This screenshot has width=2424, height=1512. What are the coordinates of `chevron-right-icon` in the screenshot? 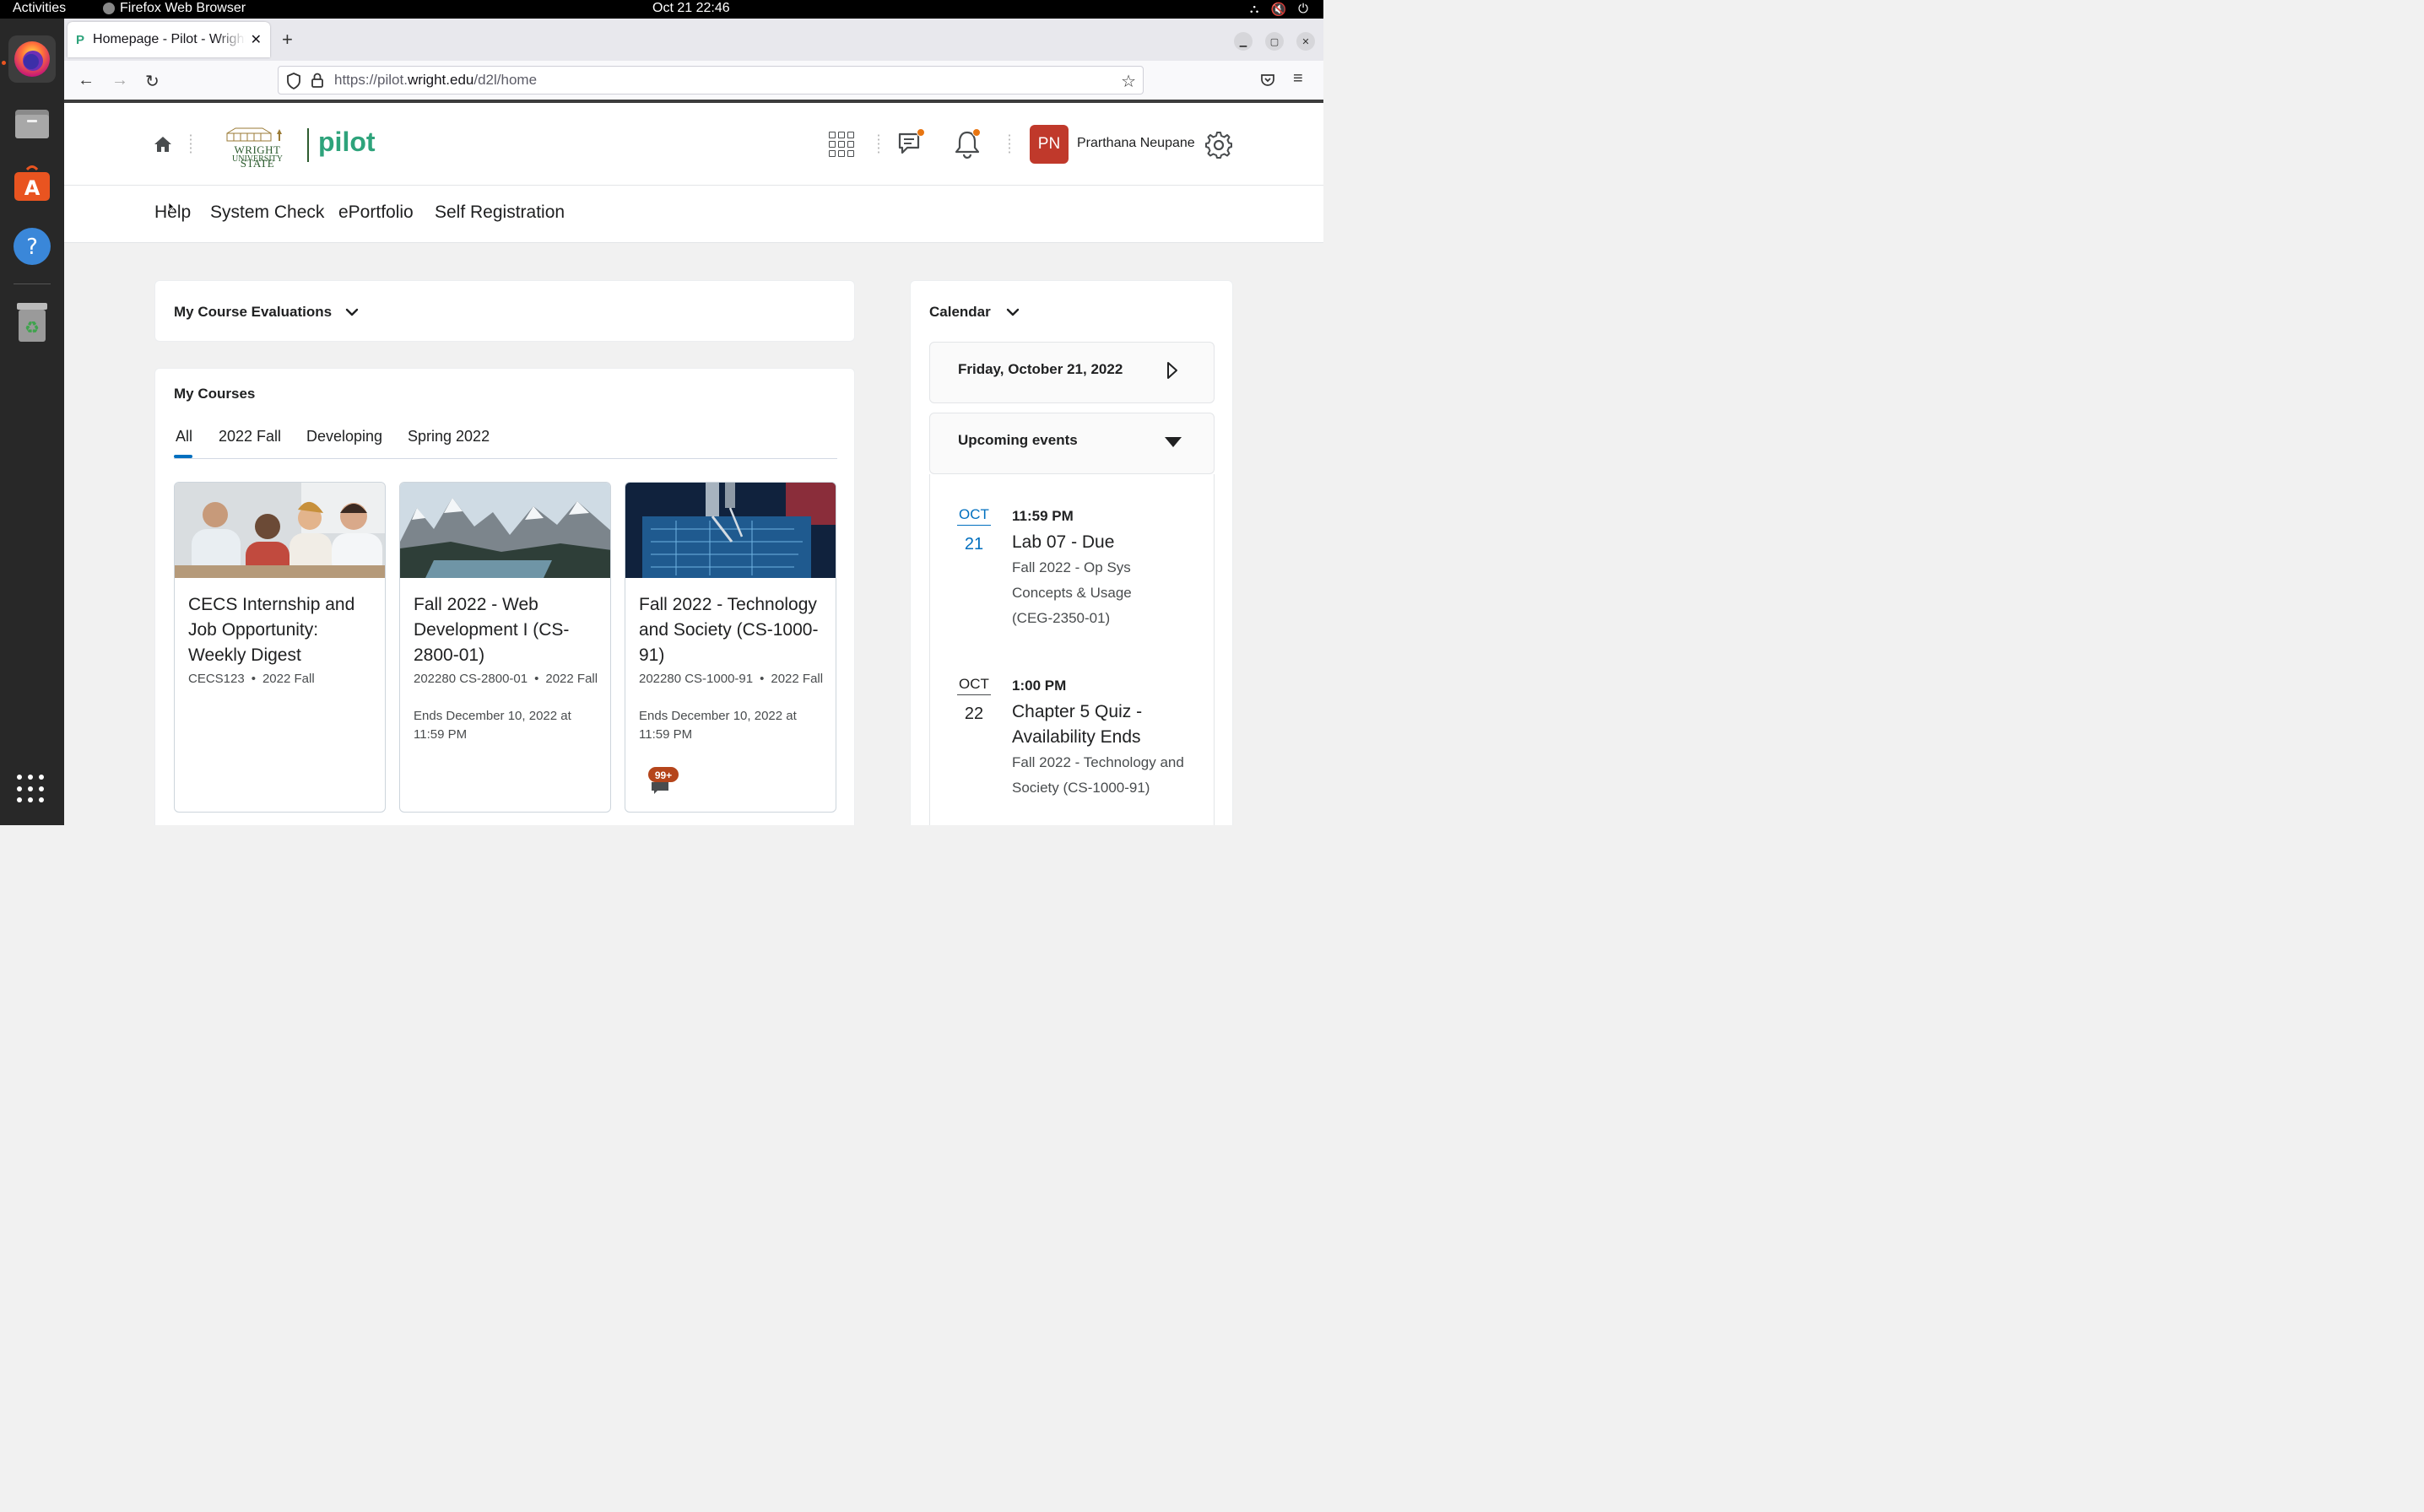 It's located at (1172, 370).